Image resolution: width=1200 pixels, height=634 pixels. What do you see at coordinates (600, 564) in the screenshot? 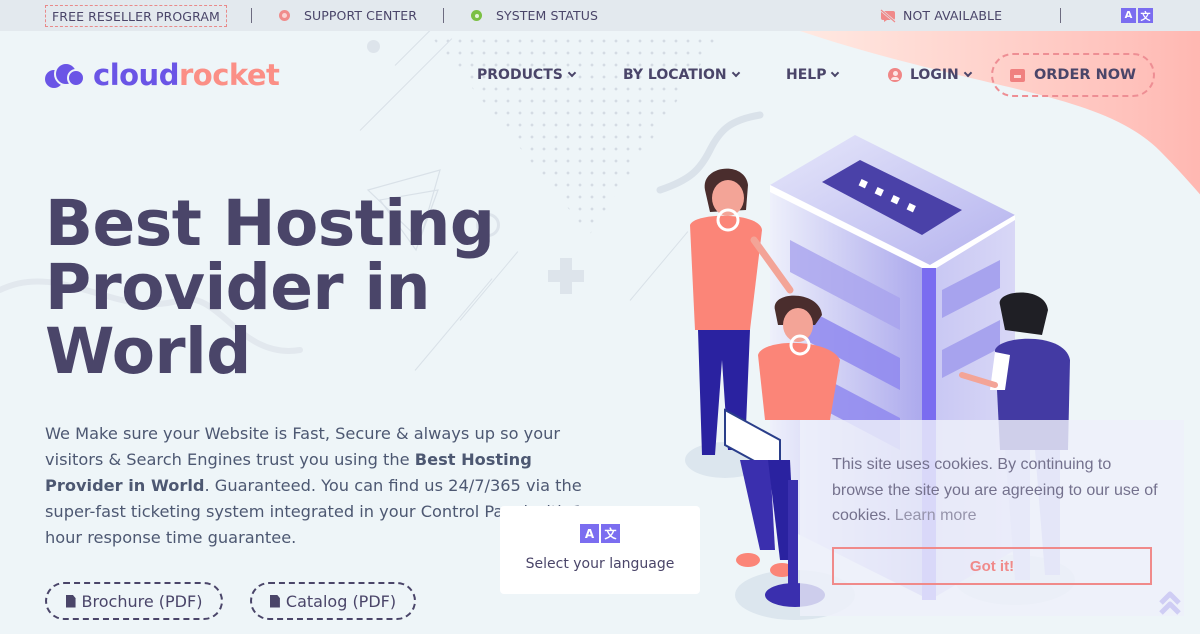
I see `select-language-label: Select your language` at bounding box center [600, 564].